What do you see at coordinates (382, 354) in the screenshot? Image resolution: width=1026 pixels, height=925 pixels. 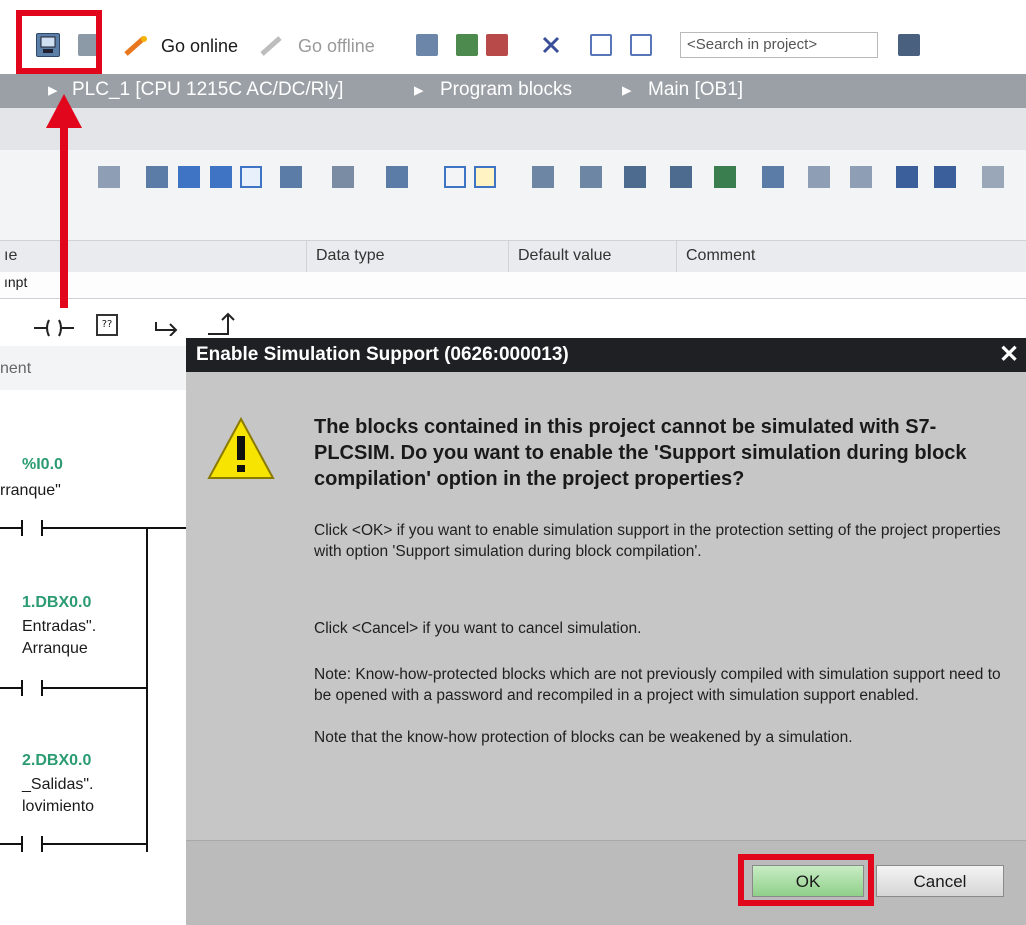 I see `dialog-title: Enable Simulation Support (0626:000013)` at bounding box center [382, 354].